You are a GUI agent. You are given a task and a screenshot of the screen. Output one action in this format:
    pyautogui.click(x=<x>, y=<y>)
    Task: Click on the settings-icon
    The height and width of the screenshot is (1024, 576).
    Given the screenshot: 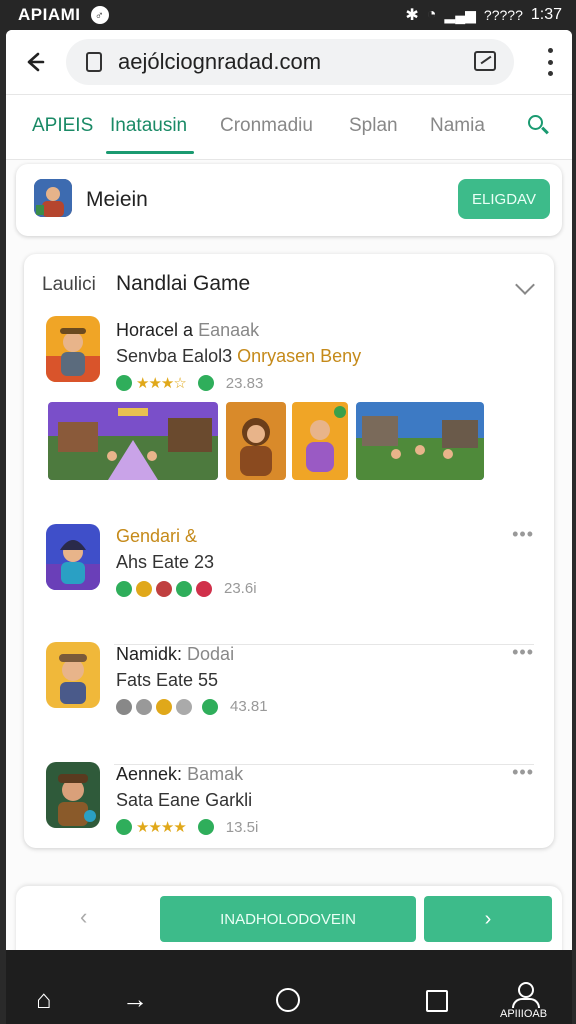 What is the action you would take?
    pyautogui.click(x=184, y=706)
    